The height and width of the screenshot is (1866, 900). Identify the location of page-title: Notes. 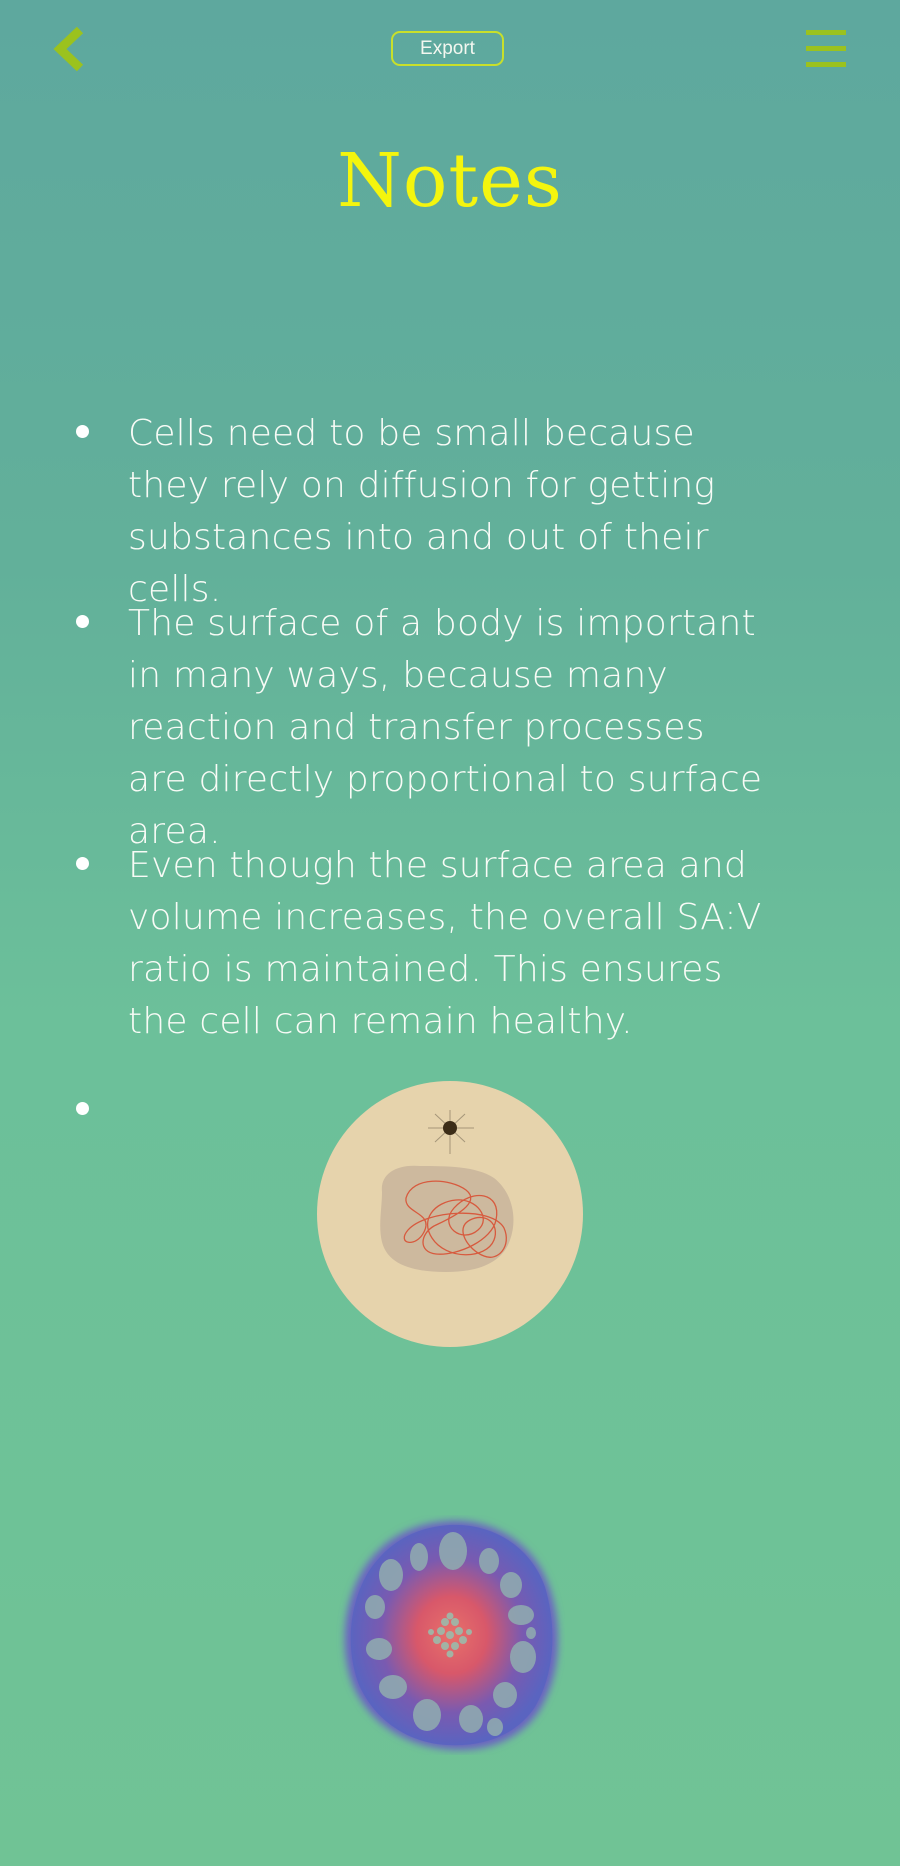
(450, 181).